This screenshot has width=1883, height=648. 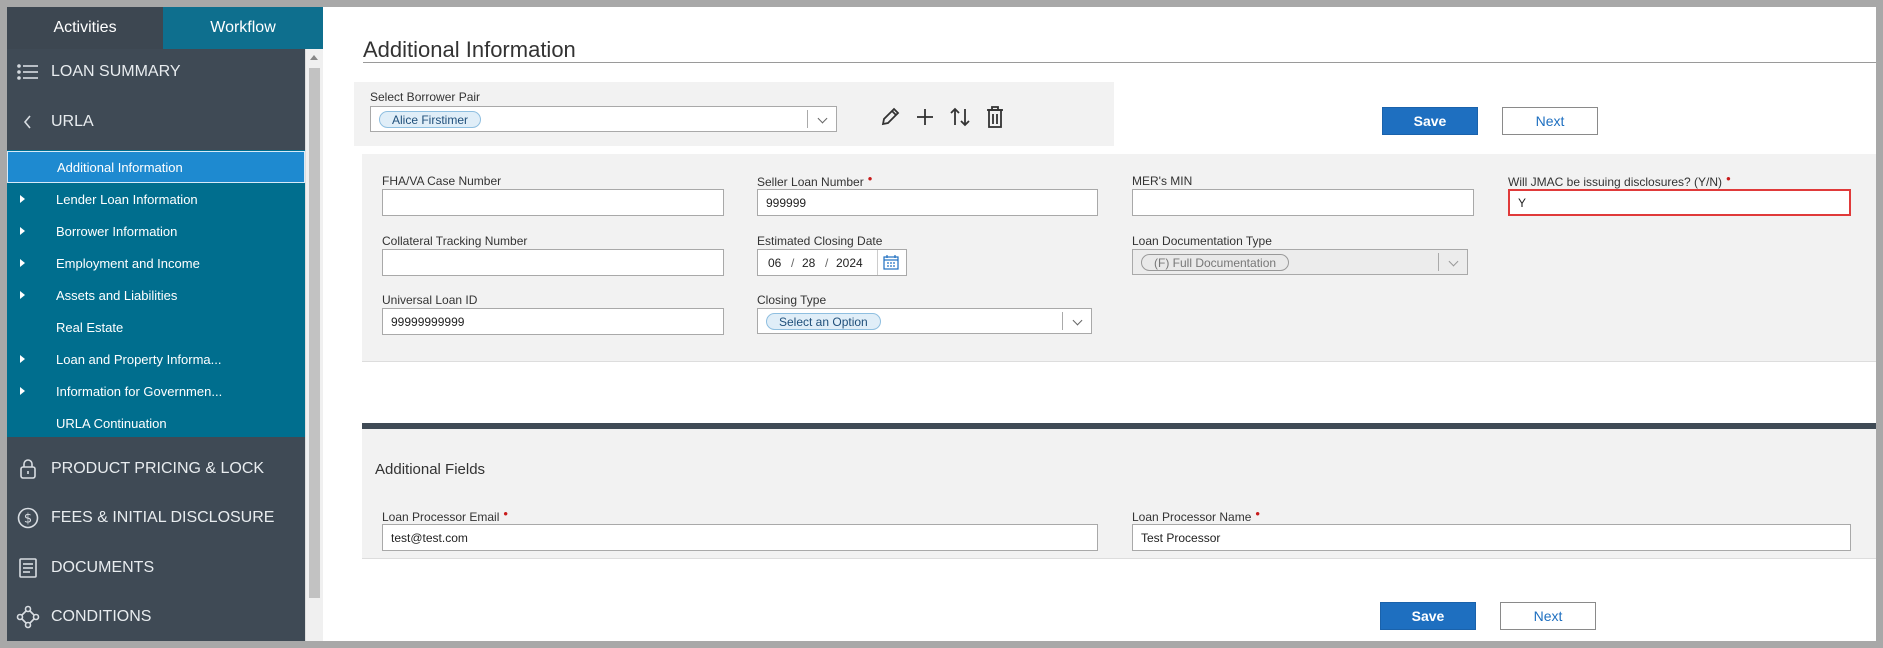 I want to click on sidebar-section-fees: $ FEES & INITIAL DISCLOSURE, so click(x=156, y=518).